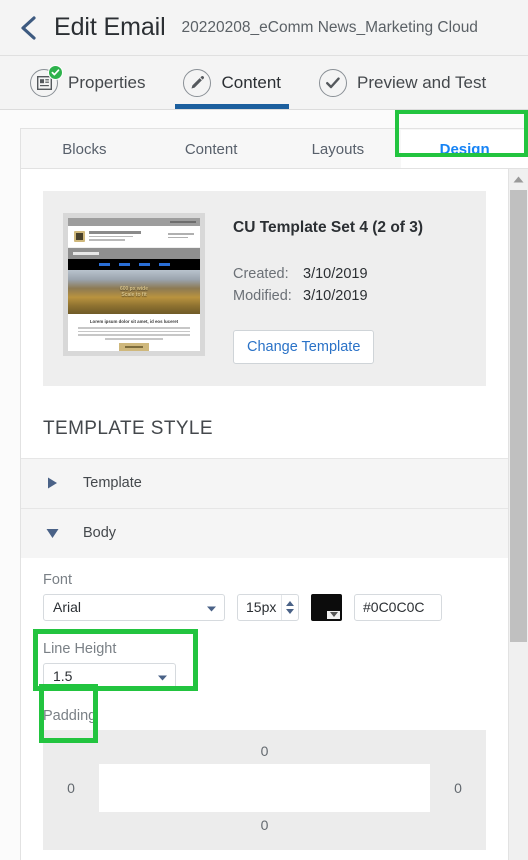  Describe the element at coordinates (422, 82) in the screenshot. I see `wizard-step-label: Preview and Test` at that location.